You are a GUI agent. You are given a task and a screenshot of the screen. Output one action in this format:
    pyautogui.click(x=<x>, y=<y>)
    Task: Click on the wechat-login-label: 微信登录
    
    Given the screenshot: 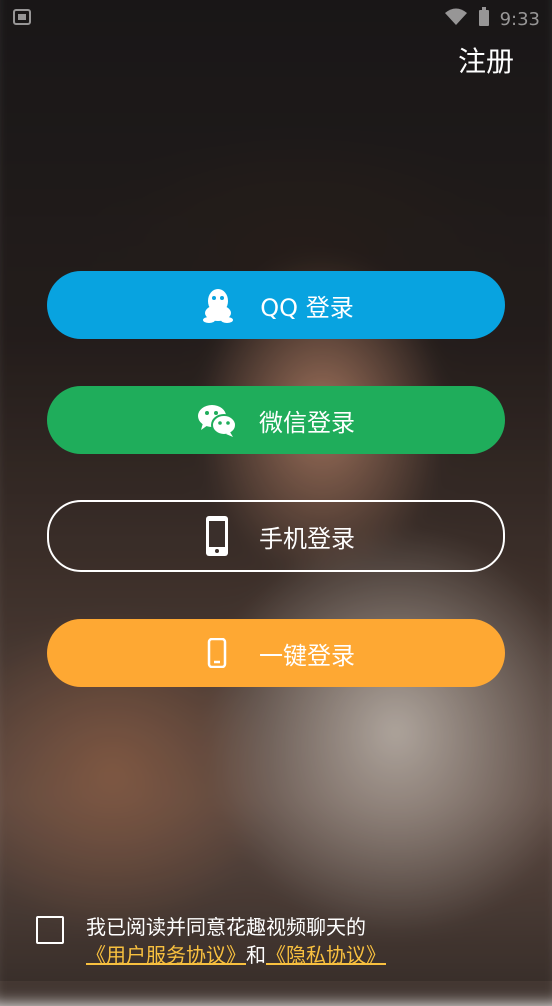 What is the action you would take?
    pyautogui.click(x=307, y=422)
    